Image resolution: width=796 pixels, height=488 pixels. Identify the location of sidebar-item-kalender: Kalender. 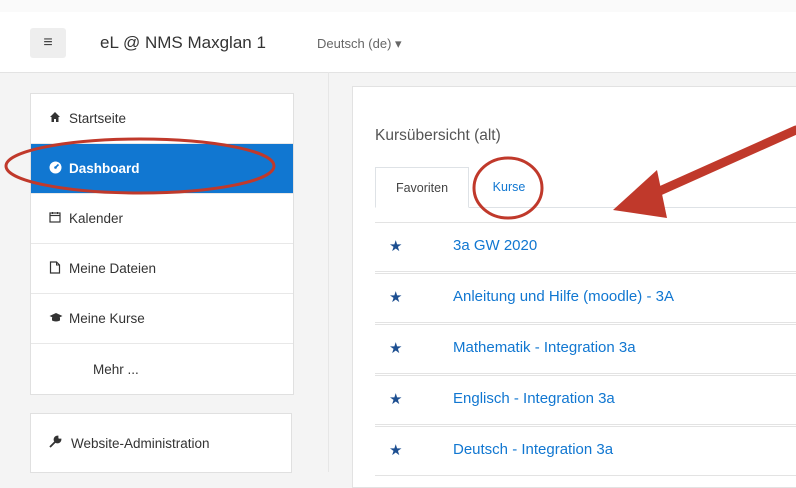
(162, 219).